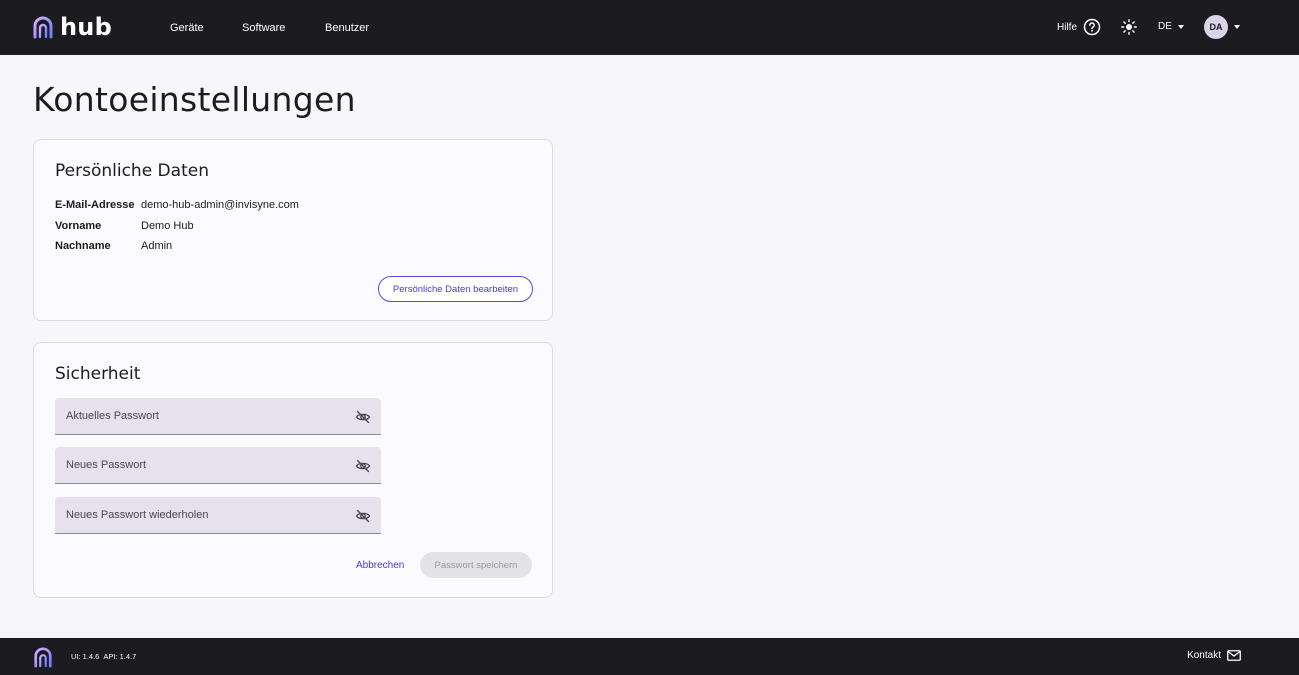 The width and height of the screenshot is (1299, 675). I want to click on save-password-button: Passwort speichern, so click(476, 565).